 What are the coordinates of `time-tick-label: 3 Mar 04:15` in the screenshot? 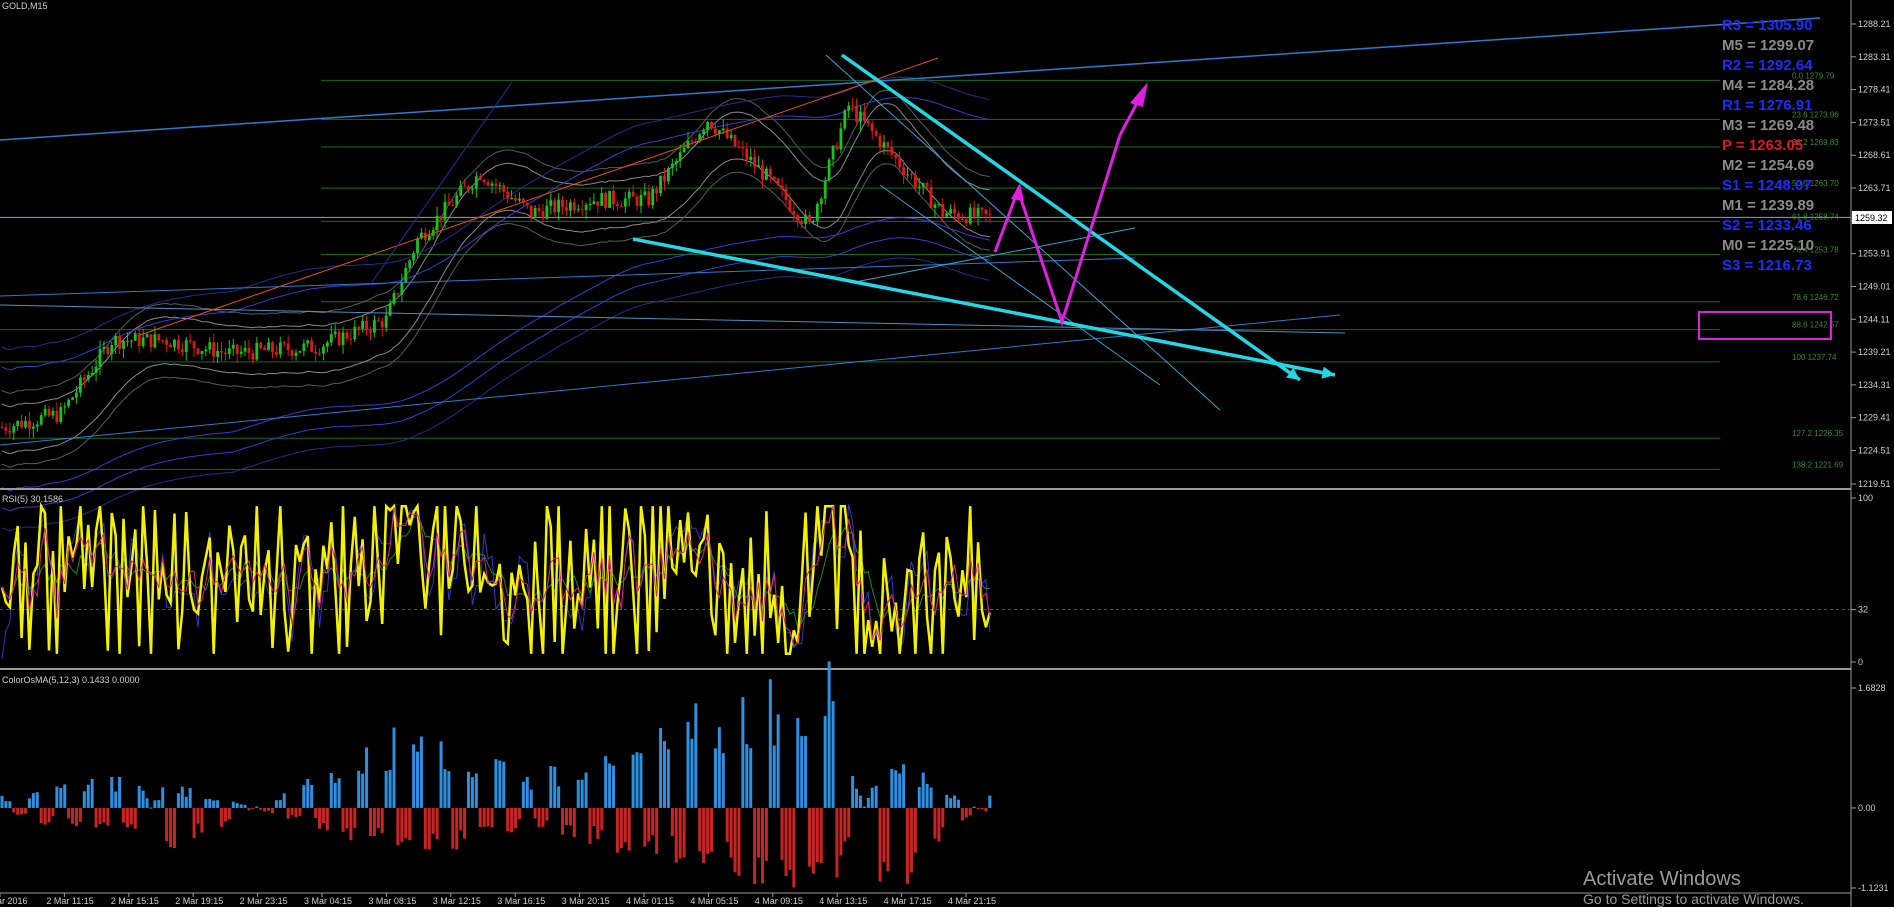 It's located at (328, 901).